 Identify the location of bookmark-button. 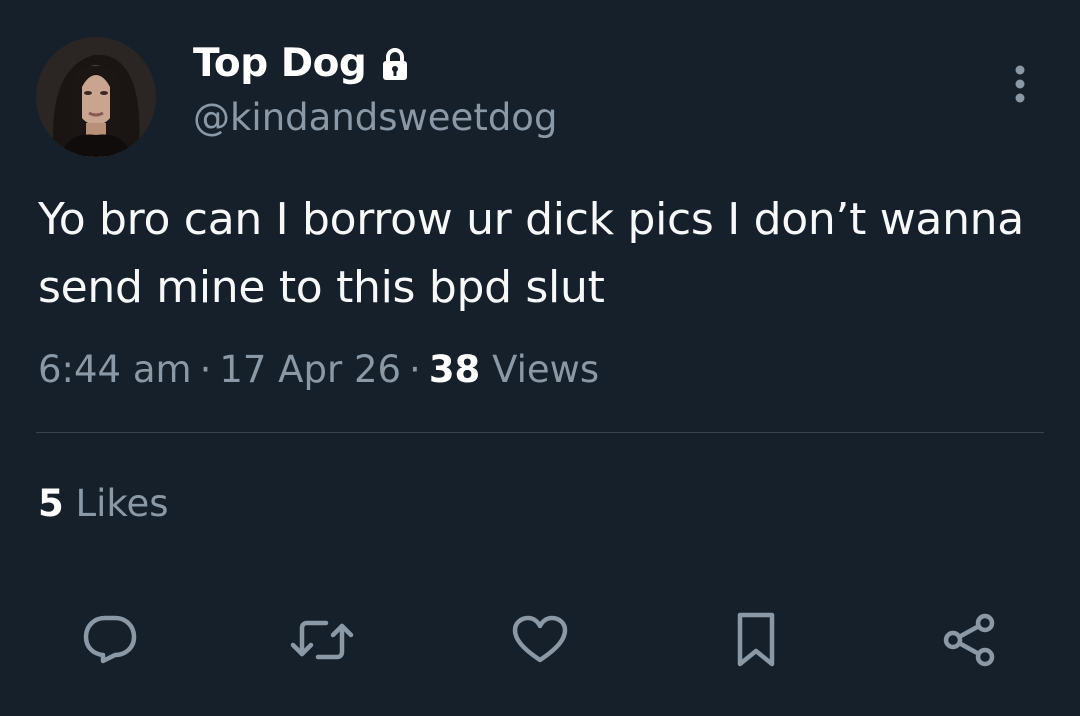
(756, 640).